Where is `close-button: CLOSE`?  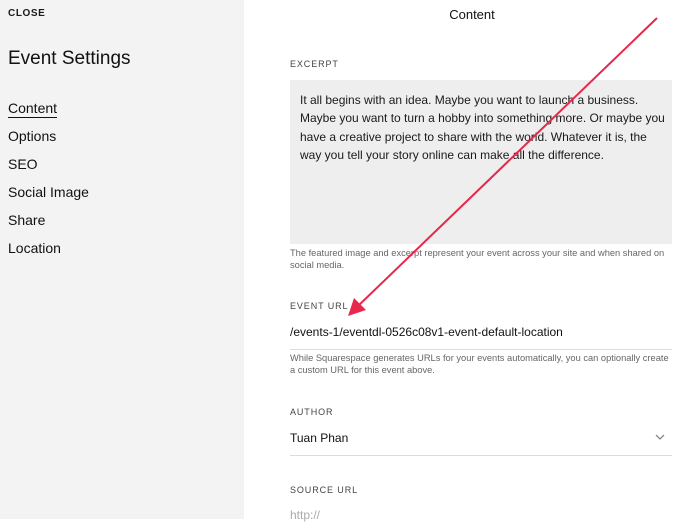 close-button: CLOSE is located at coordinates (26, 13).